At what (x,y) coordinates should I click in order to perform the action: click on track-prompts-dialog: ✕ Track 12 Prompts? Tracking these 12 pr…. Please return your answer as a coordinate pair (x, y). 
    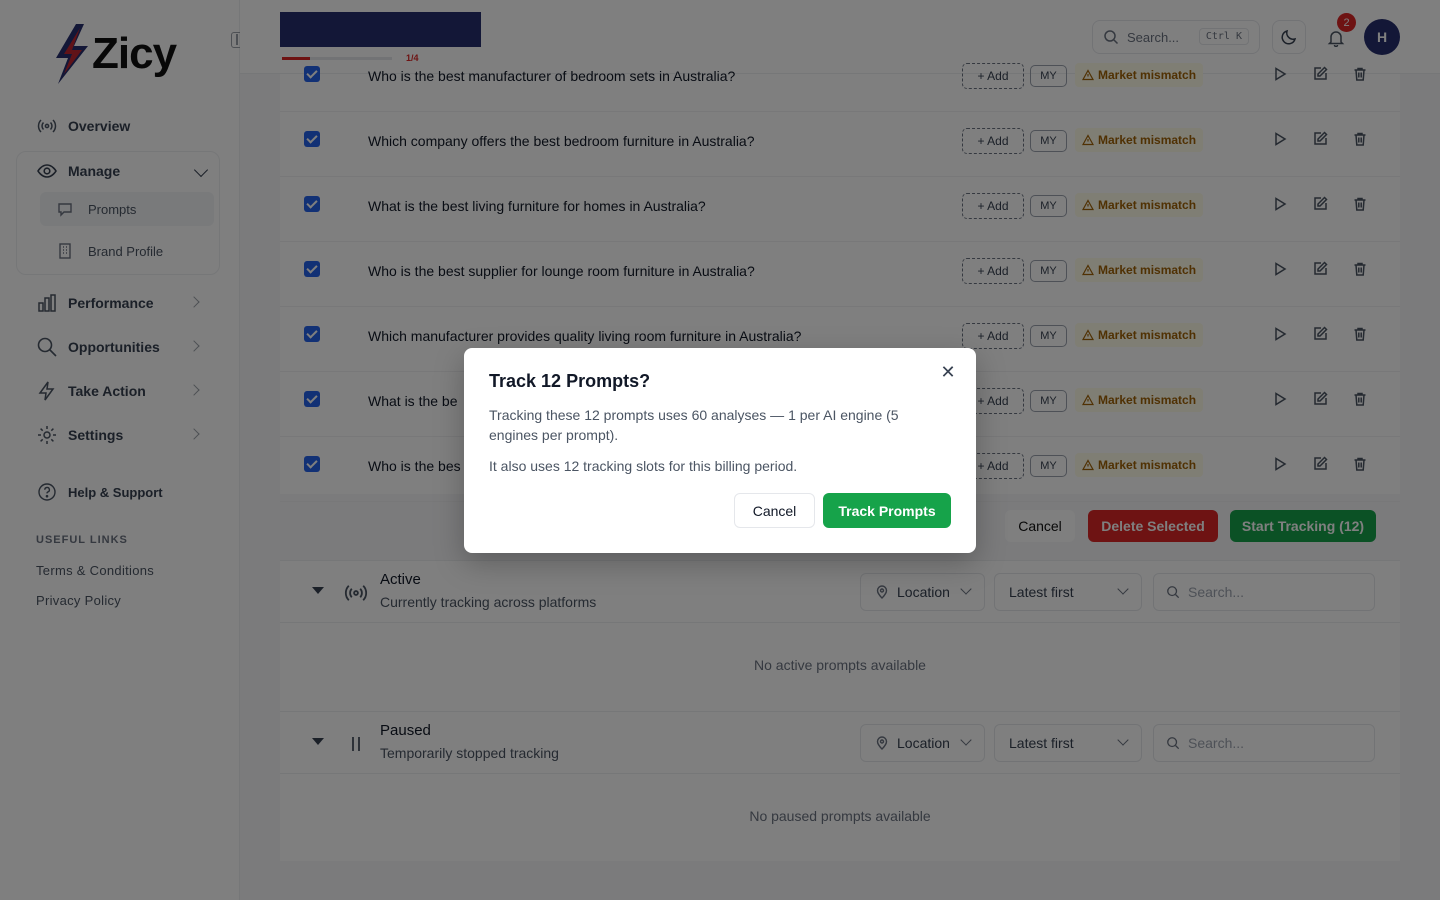
    Looking at the image, I should click on (720, 450).